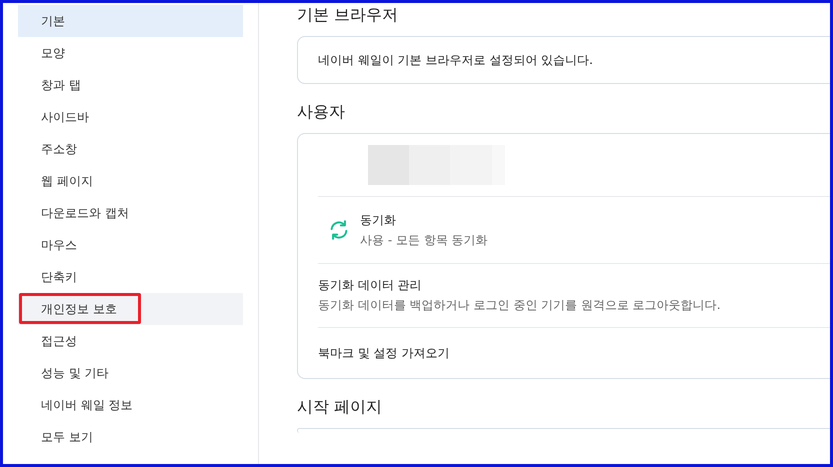 The height and width of the screenshot is (467, 833). What do you see at coordinates (321, 112) in the screenshot?
I see `section-heading: 사용자` at bounding box center [321, 112].